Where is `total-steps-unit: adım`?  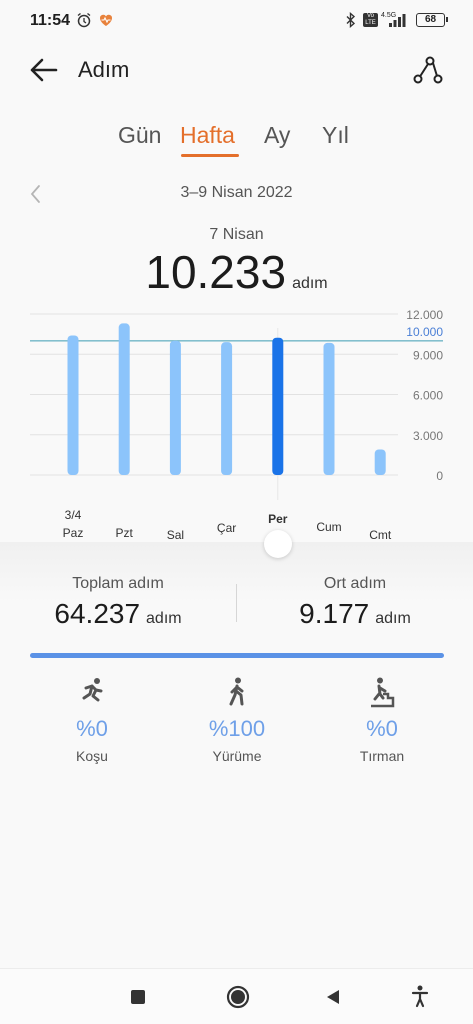 total-steps-unit: adım is located at coordinates (164, 618).